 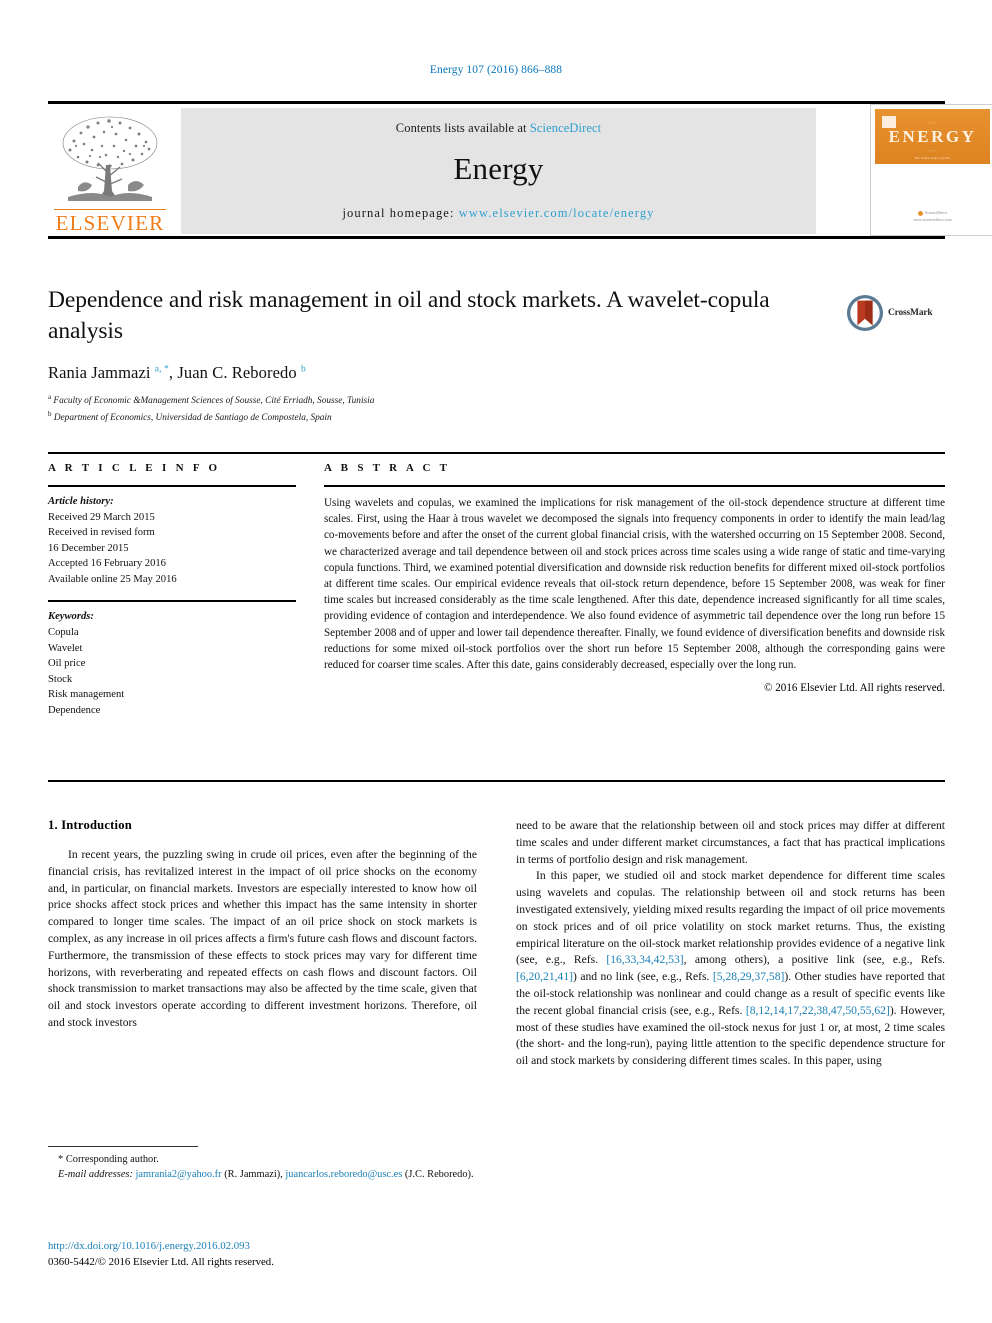 I want to click on author-list: Rania Jammazi a, *, Juan C. Reboredo b, so click(x=177, y=373).